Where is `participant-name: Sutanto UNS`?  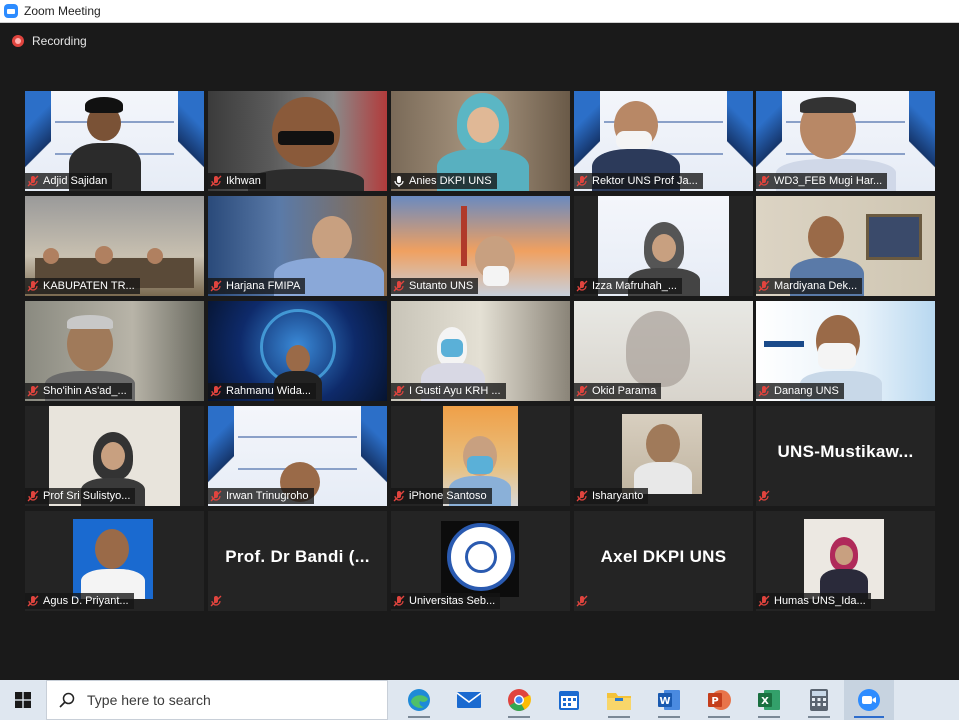 participant-name: Sutanto UNS is located at coordinates (435, 286).